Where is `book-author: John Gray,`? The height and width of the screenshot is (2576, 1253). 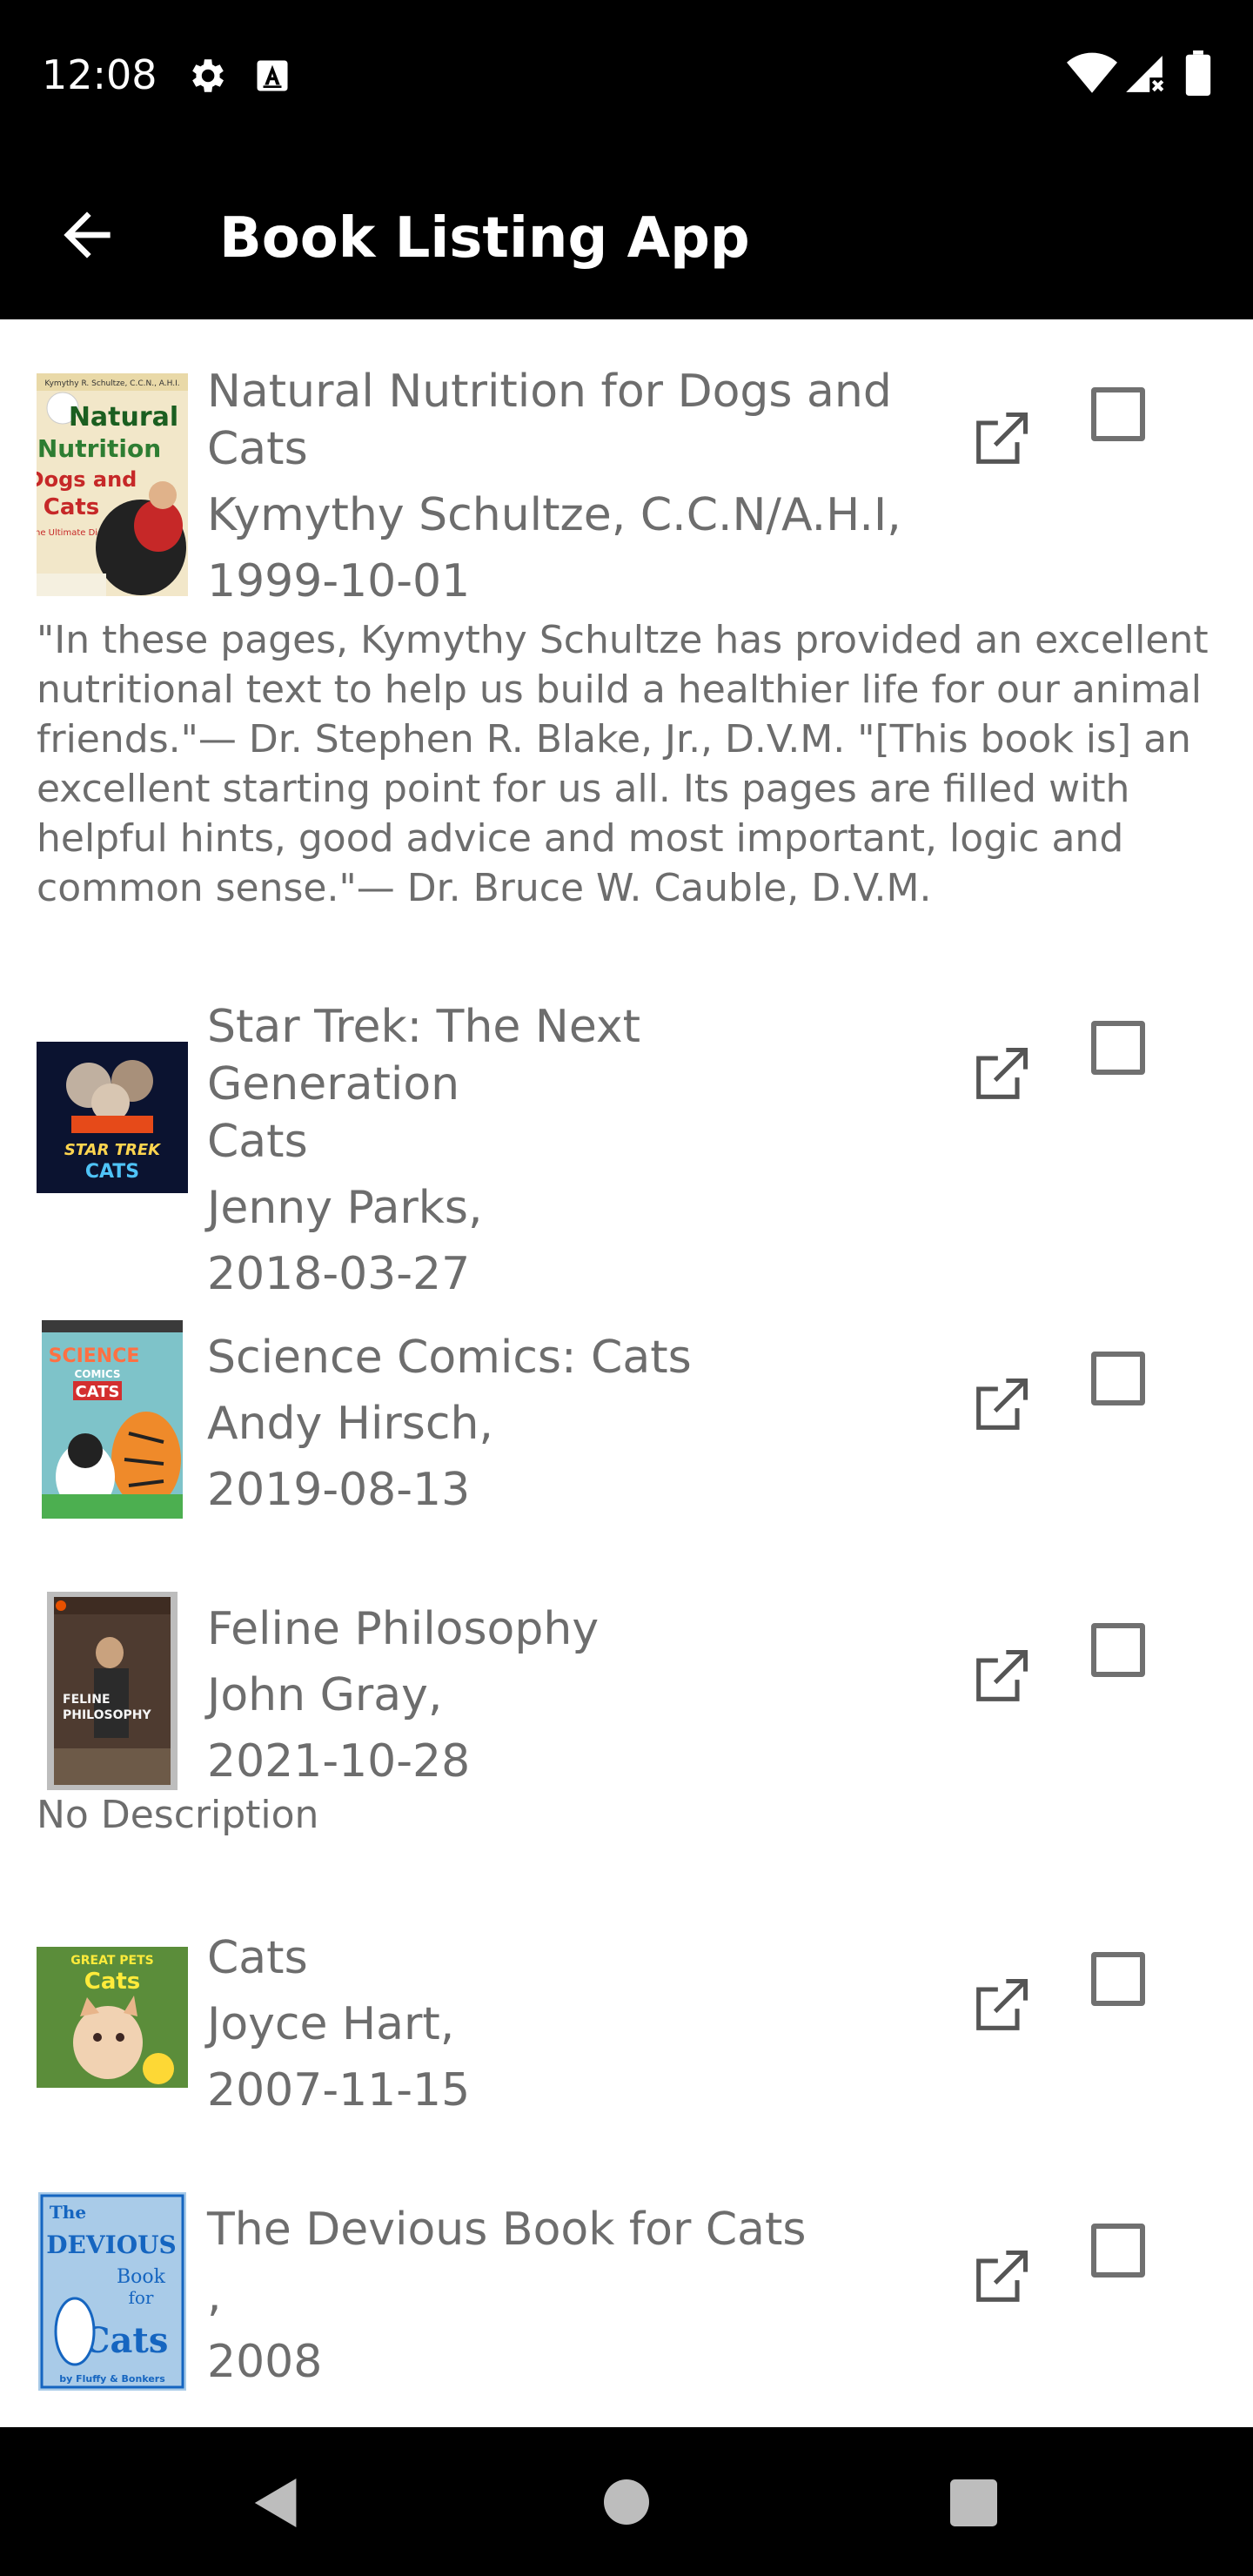 book-author: John Gray, is located at coordinates (325, 1695).